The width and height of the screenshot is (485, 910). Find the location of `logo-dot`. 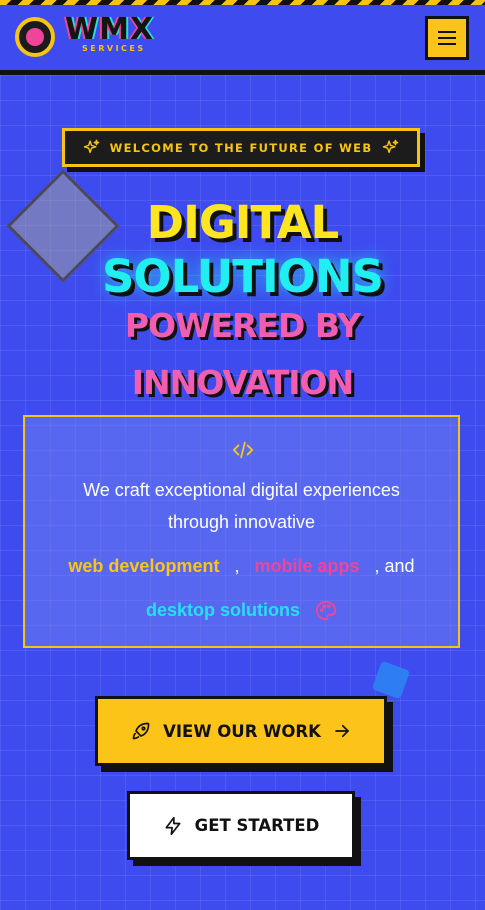

logo-dot is located at coordinates (35, 37).